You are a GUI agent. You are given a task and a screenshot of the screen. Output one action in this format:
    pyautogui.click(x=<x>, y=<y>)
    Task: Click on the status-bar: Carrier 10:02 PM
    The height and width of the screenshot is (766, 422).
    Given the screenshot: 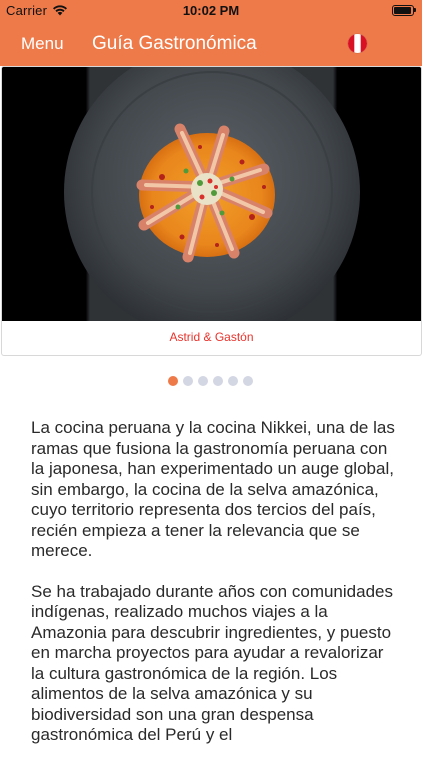 What is the action you would take?
    pyautogui.click(x=211, y=11)
    